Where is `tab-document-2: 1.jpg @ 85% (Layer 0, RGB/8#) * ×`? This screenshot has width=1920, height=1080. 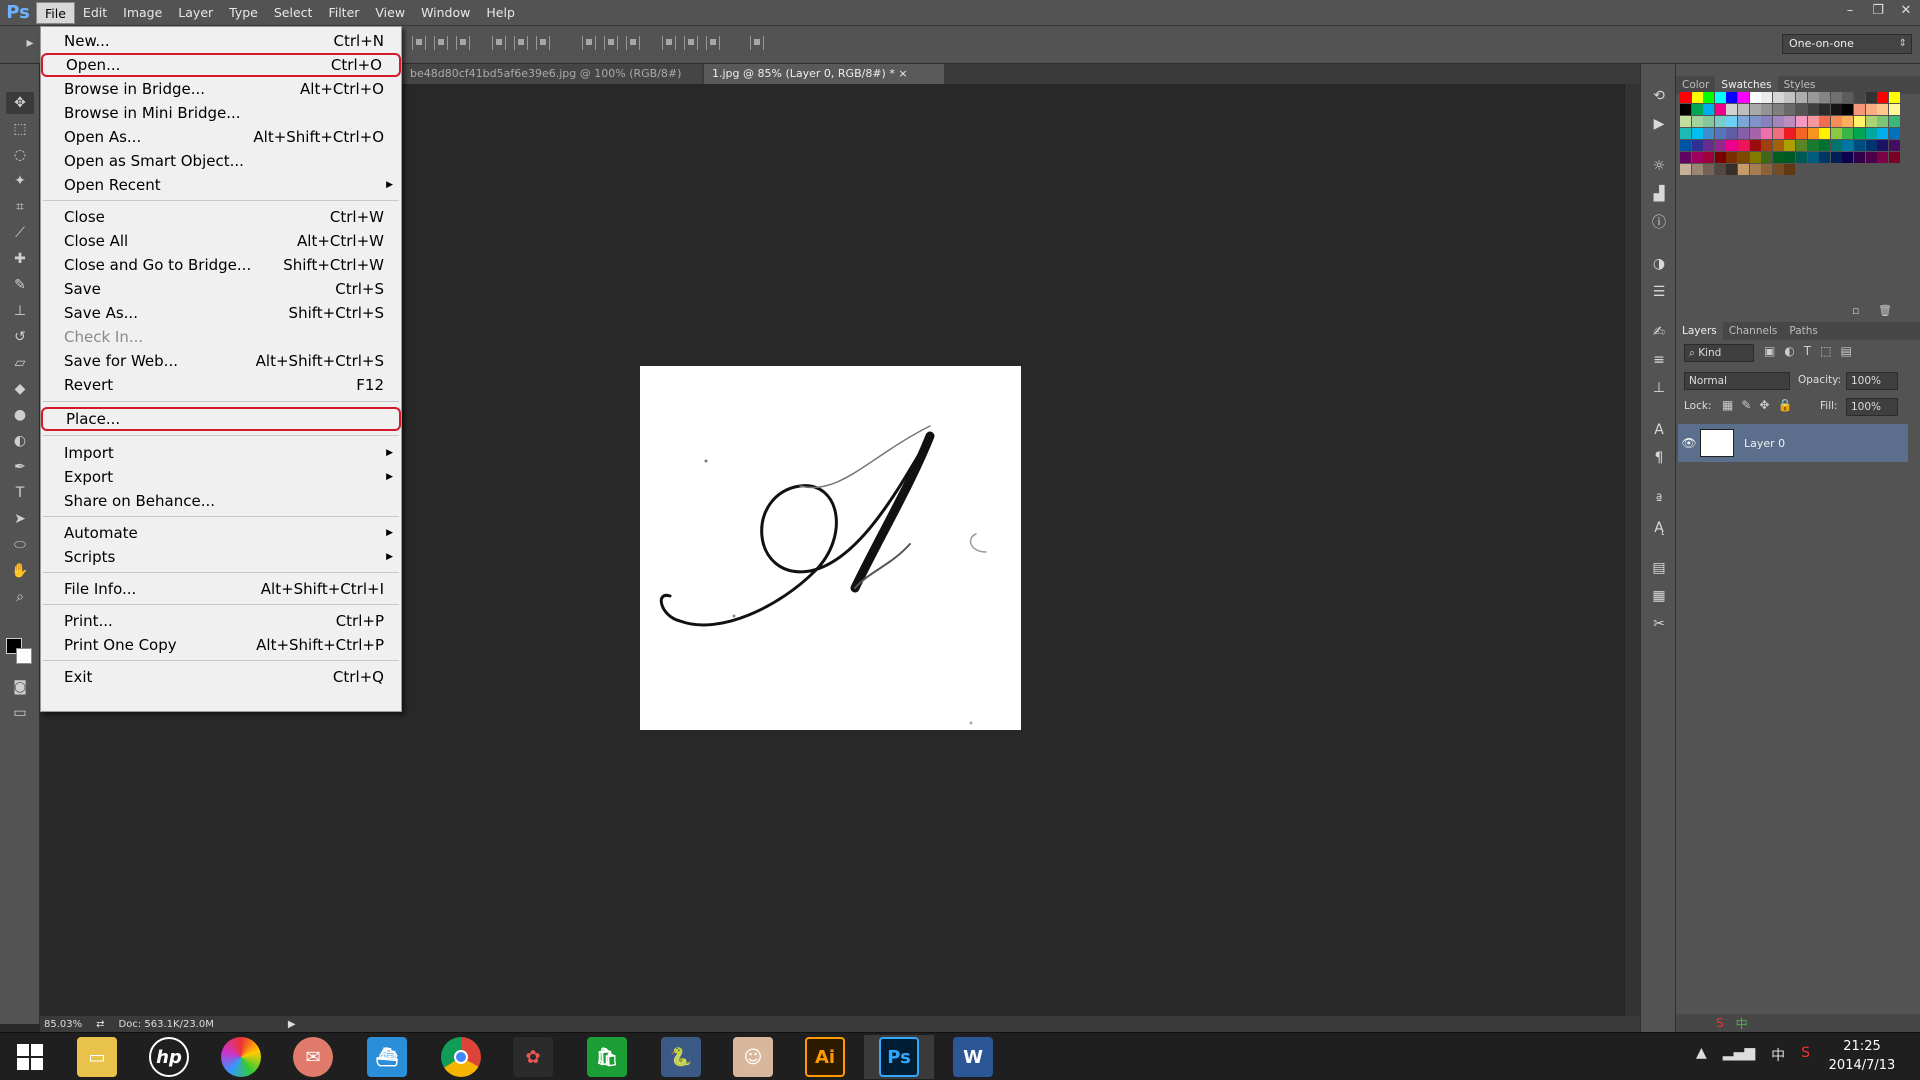 tab-document-2: 1.jpg @ 85% (Layer 0, RGB/8#) * × is located at coordinates (824, 74).